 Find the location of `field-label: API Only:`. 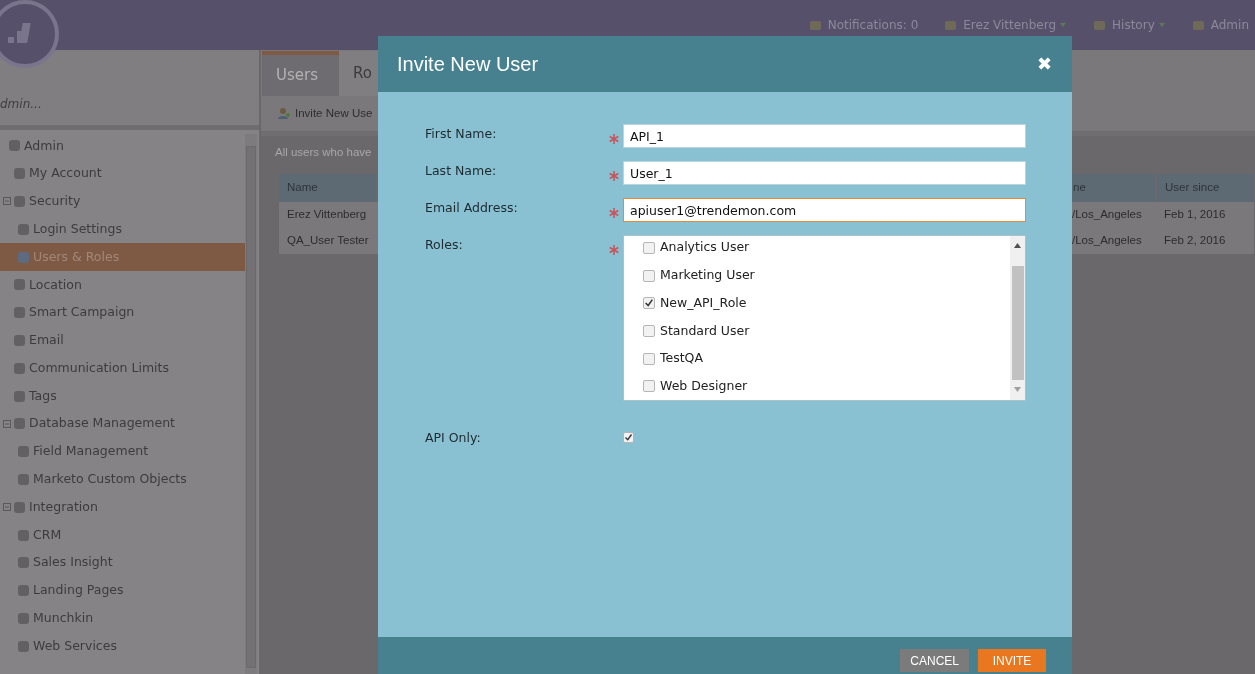

field-label: API Only: is located at coordinates (453, 438).